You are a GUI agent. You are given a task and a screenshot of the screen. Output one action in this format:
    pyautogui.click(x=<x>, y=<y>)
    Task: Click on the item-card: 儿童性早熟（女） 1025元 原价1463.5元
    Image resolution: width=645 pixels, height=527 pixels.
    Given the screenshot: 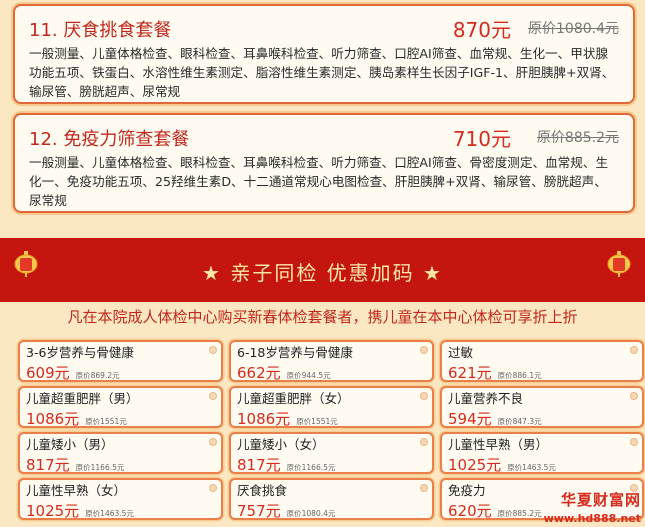 What is the action you would take?
    pyautogui.click(x=120, y=499)
    